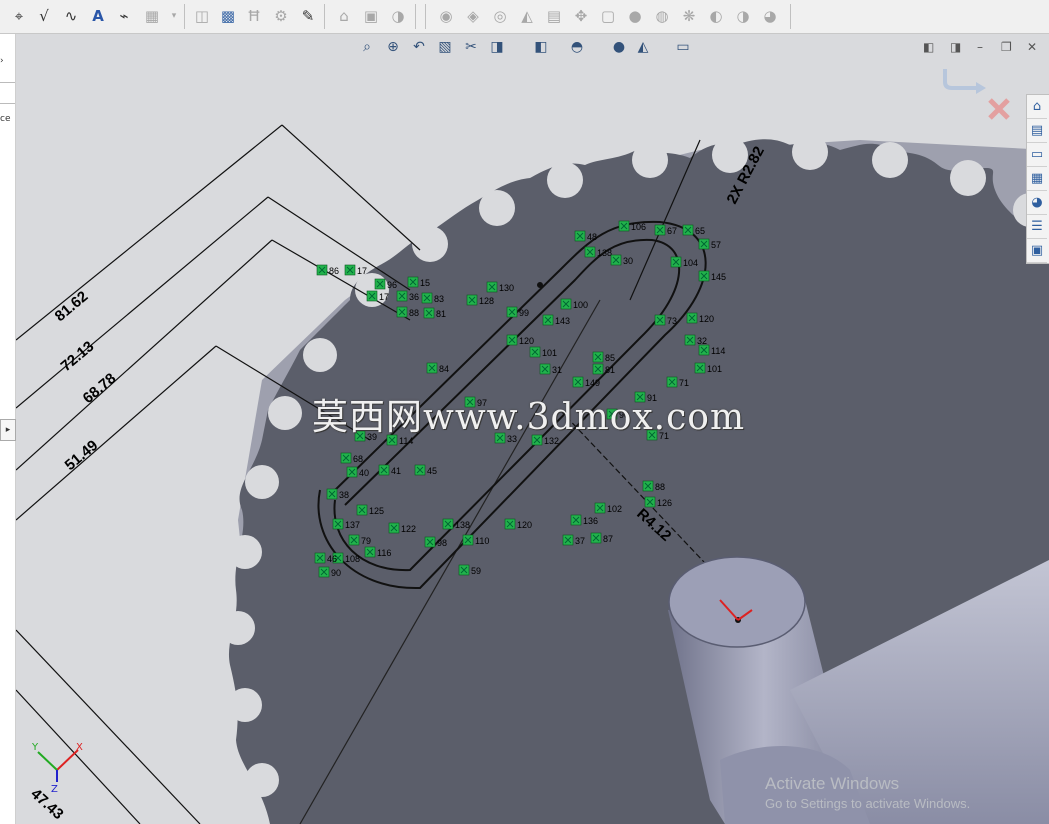  I want to click on zoom-to-fit-icon: ⌕, so click(367, 47).